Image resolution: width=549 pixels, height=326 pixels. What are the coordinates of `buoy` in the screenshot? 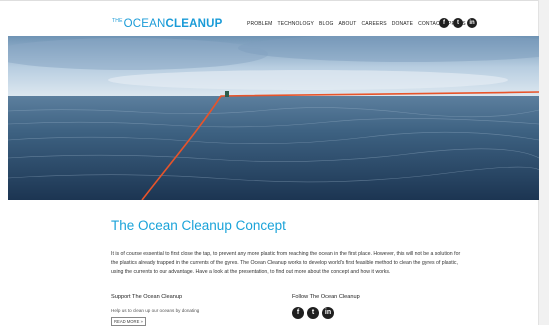 It's located at (227, 94).